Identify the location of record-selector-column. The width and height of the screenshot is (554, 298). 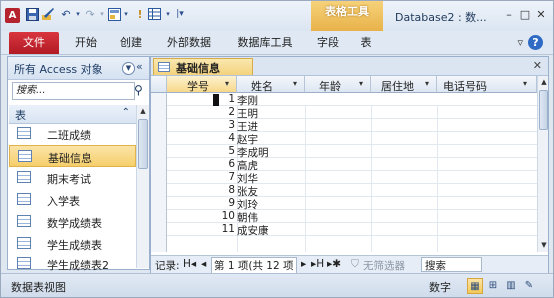
(159, 172).